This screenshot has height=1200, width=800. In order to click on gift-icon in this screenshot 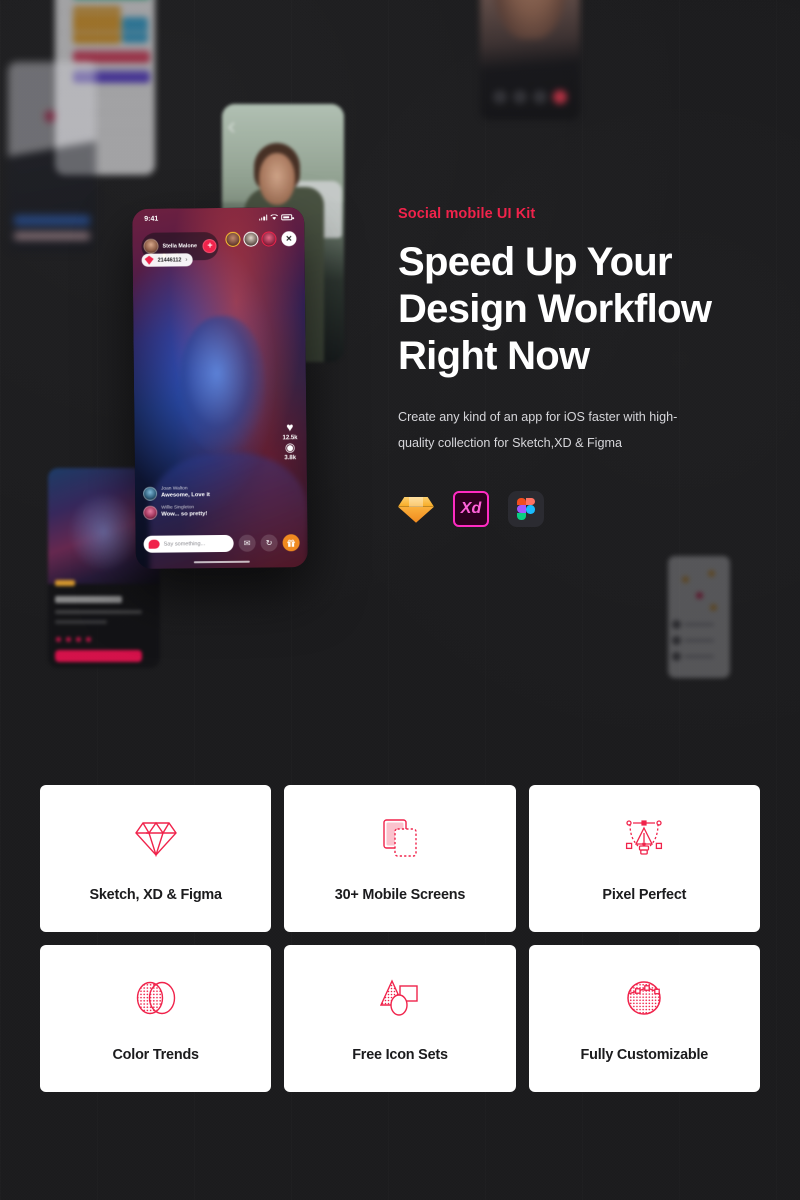, I will do `click(291, 543)`.